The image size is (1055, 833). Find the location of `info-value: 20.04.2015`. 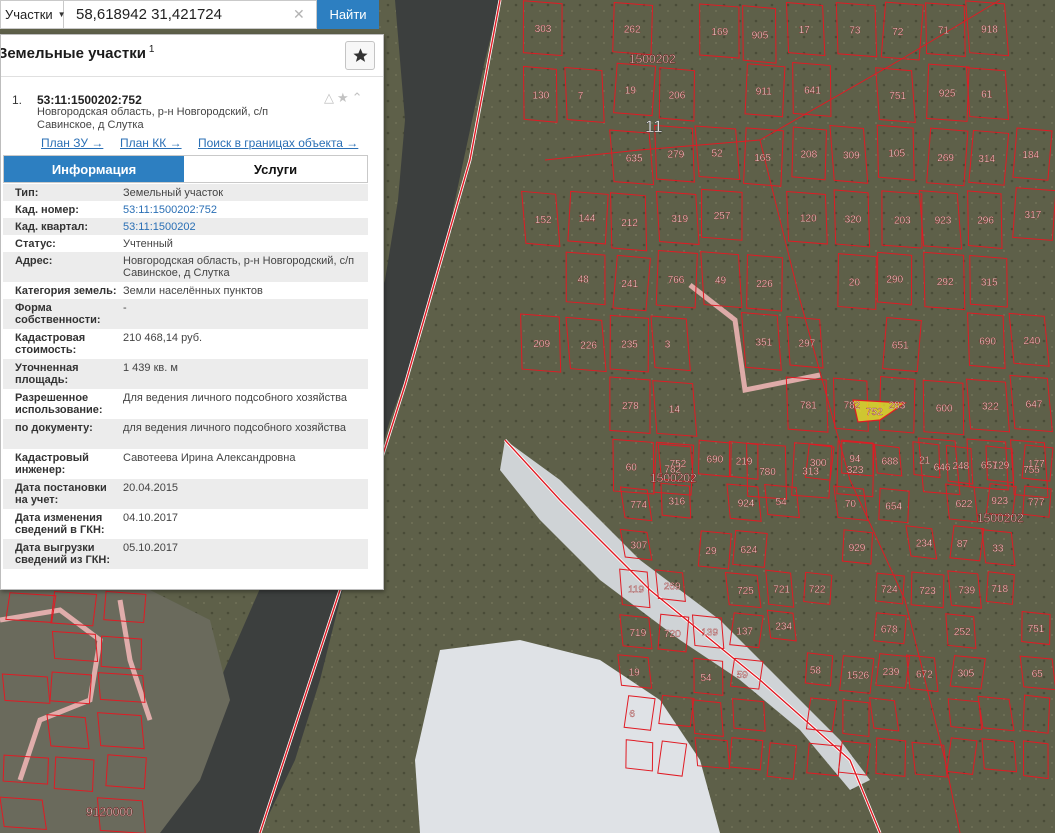

info-value: 20.04.2015 is located at coordinates (151, 488).